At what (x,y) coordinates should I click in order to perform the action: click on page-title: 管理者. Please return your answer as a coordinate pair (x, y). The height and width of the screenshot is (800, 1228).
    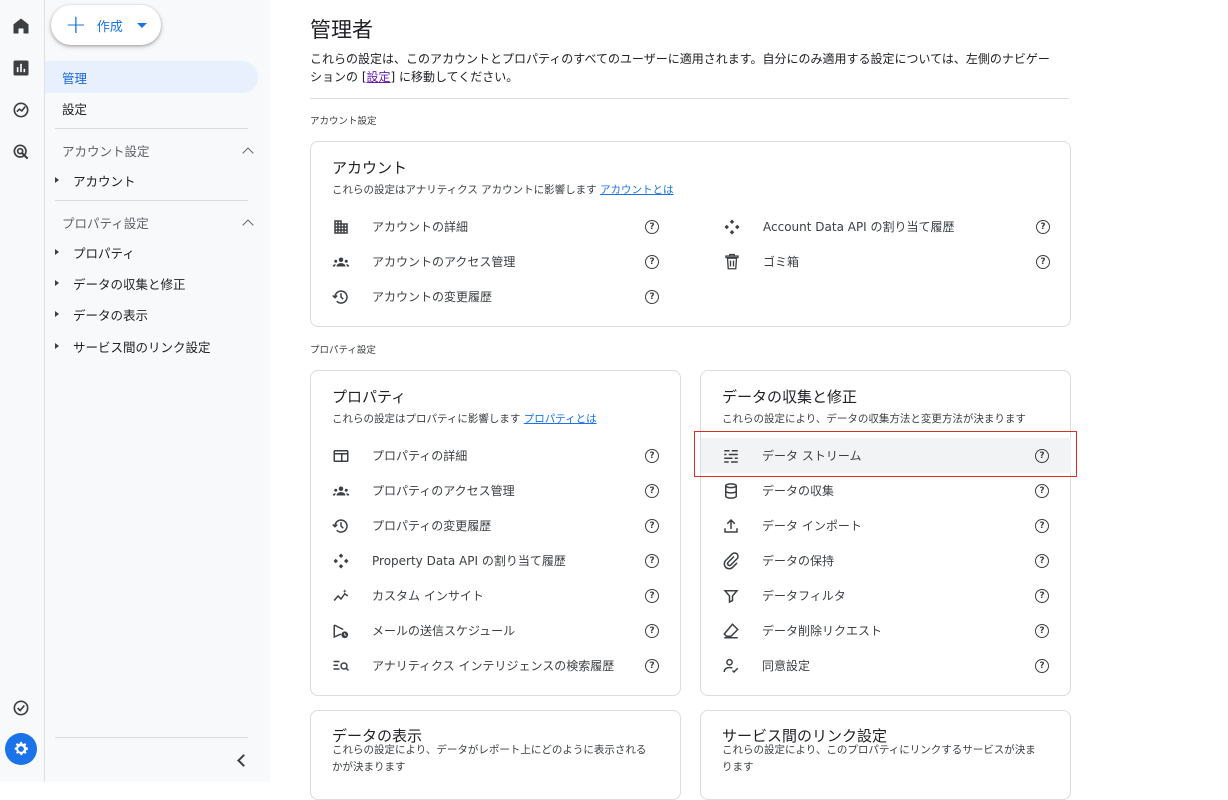
    Looking at the image, I should click on (341, 30).